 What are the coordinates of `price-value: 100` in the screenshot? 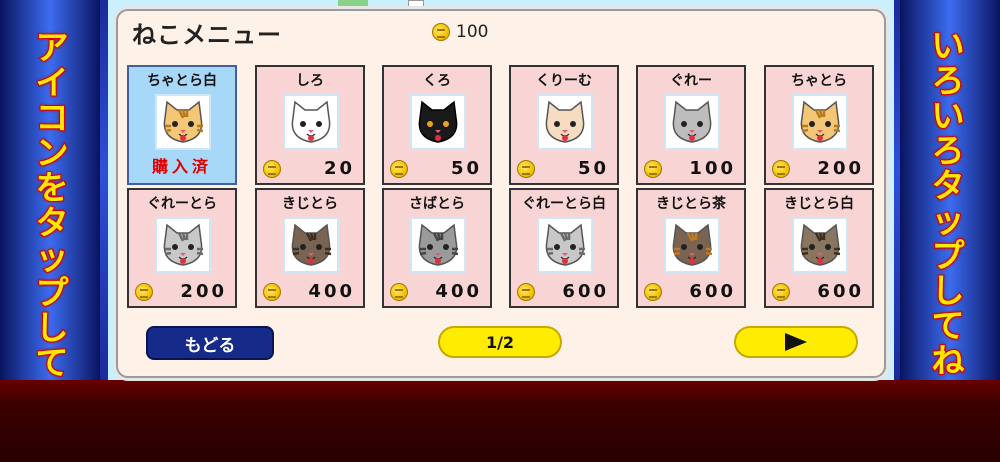 It's located at (712, 168).